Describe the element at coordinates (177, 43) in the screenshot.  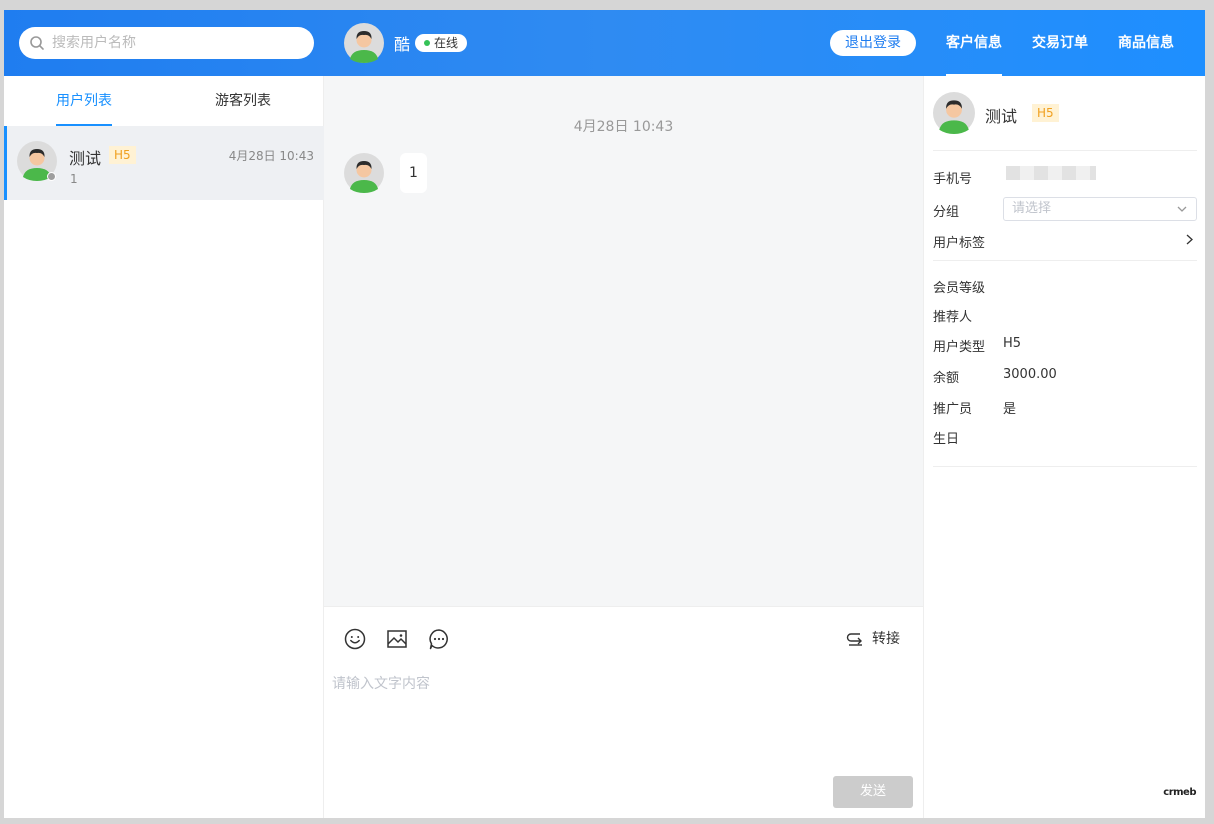
I see `search-input` at that location.